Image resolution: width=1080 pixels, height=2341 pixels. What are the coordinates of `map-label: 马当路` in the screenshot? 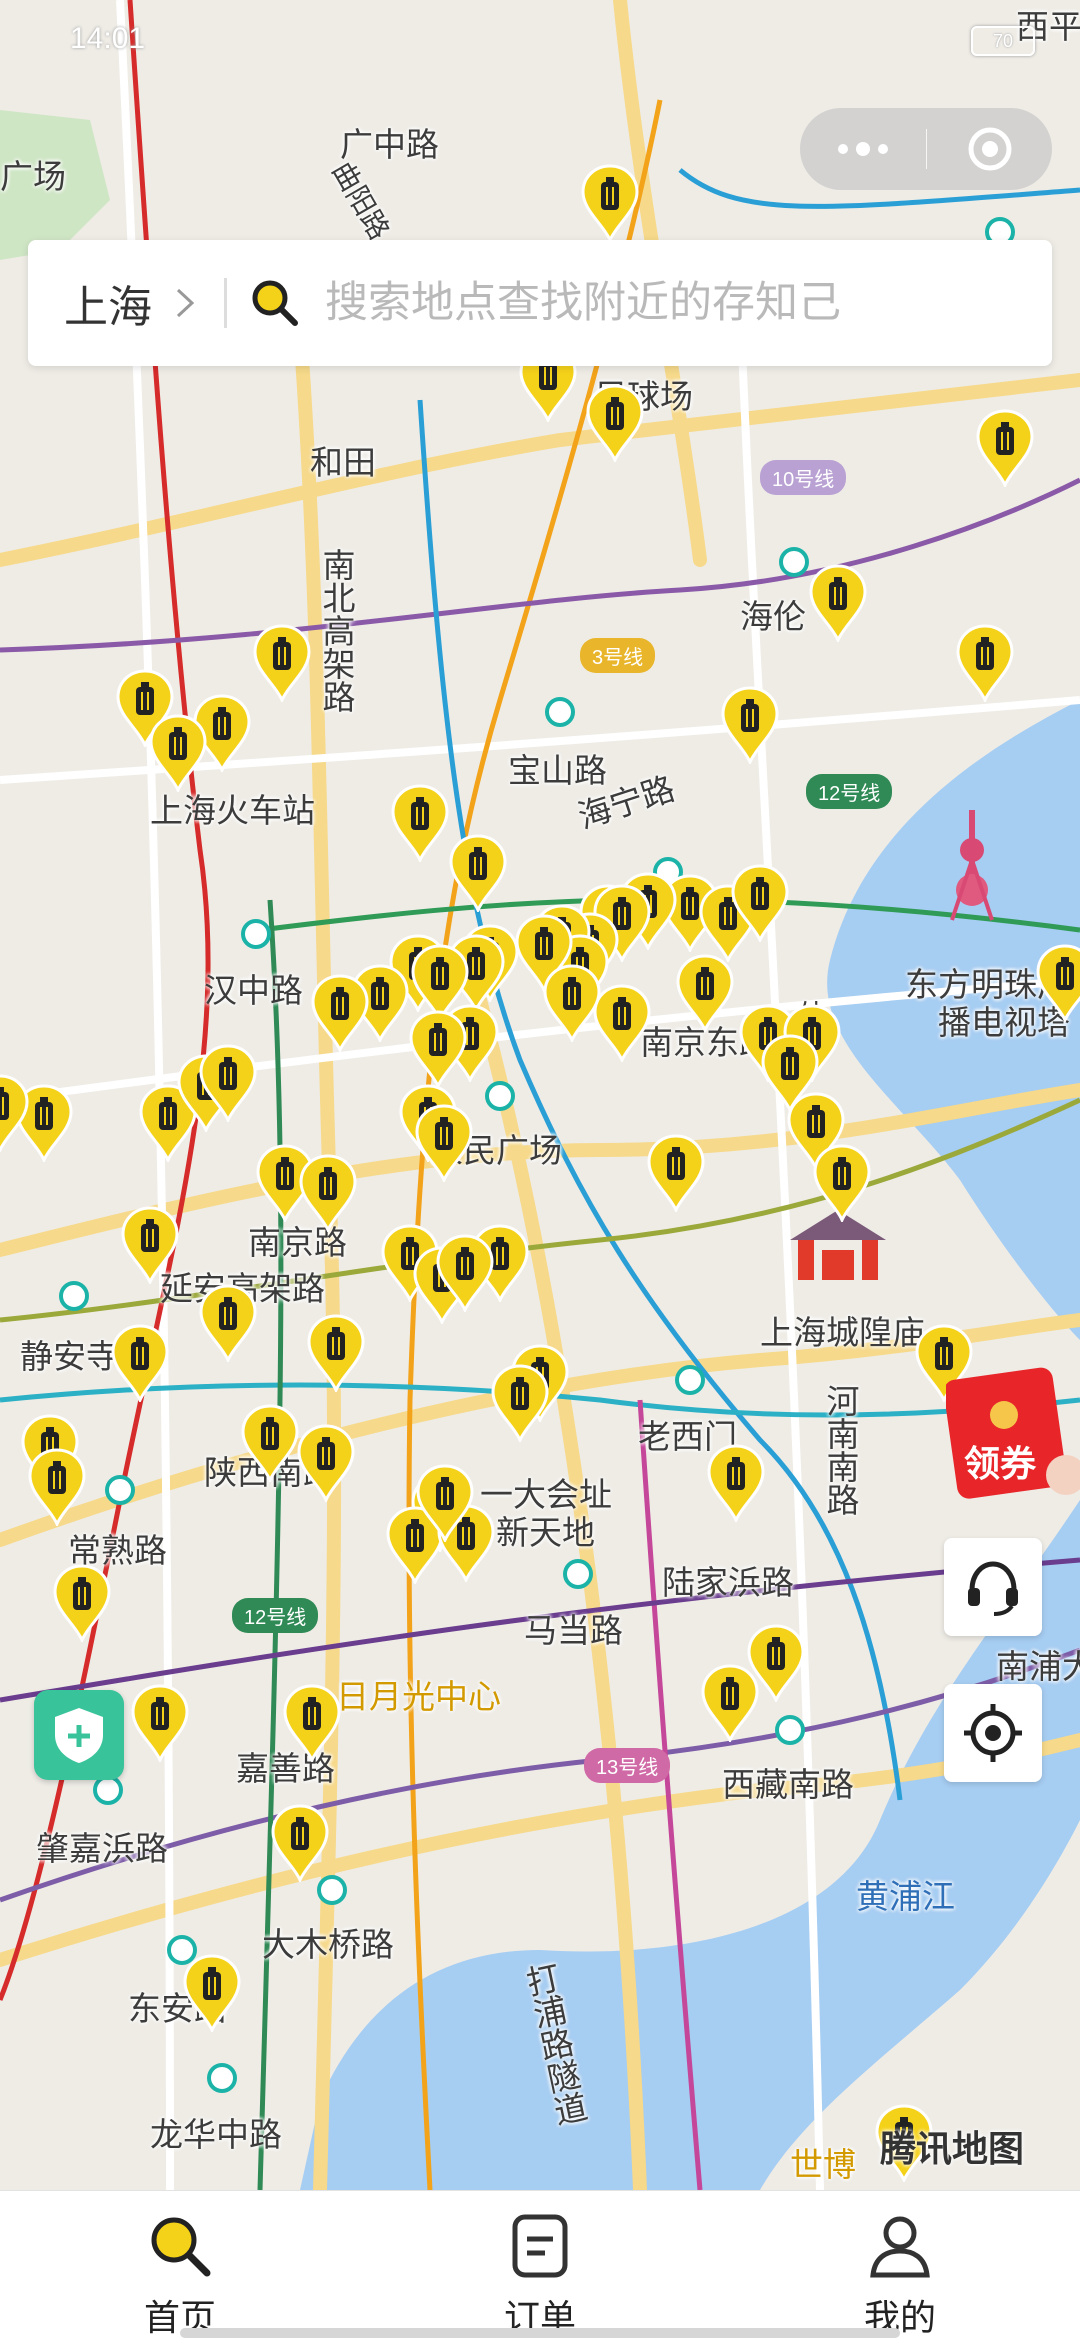 It's located at (573, 1630).